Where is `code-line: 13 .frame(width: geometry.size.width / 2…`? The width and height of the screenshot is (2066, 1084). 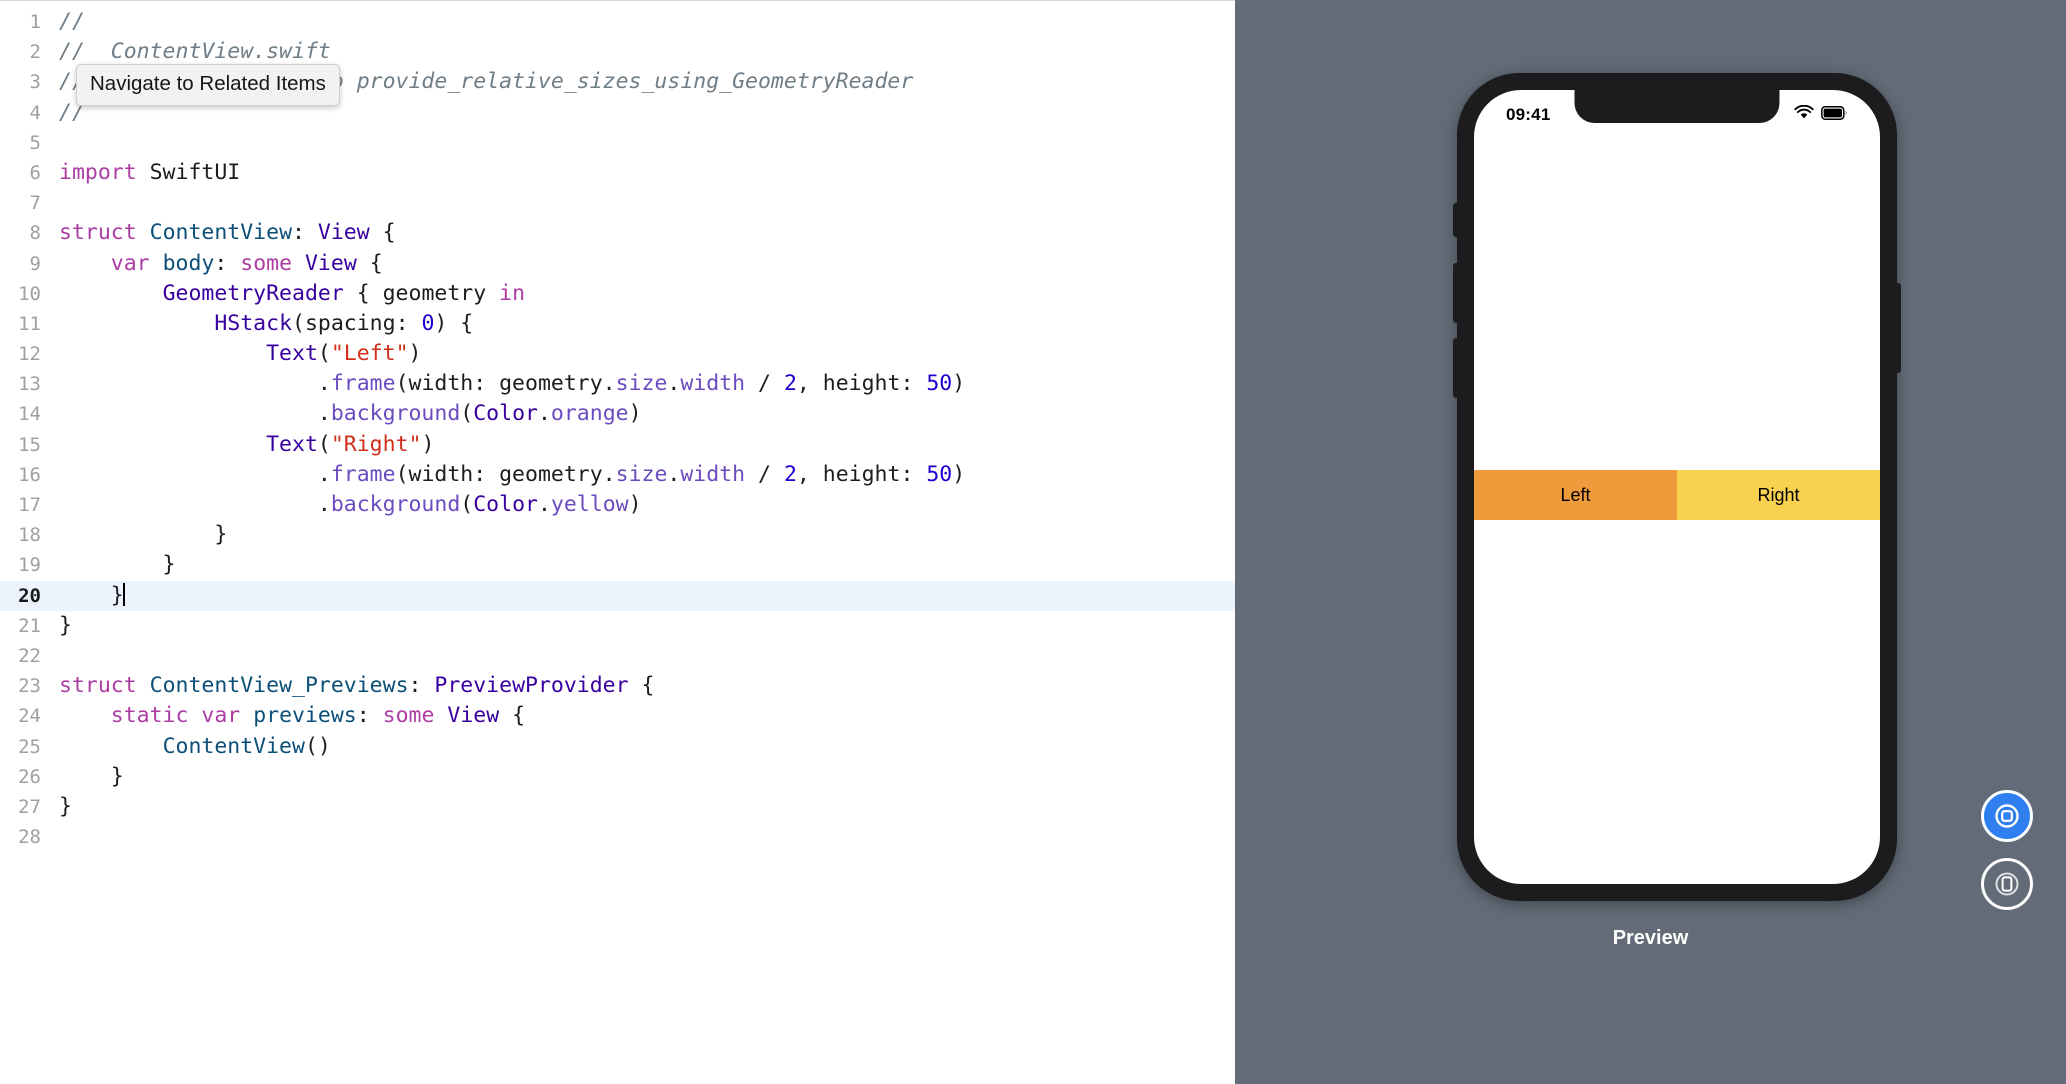 code-line: 13 .frame(width: geometry.size.width / 2… is located at coordinates (617, 384).